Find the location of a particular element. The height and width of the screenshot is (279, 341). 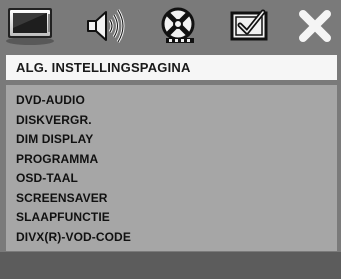

menu-item-disc-lock: DISKVERGR. is located at coordinates (171, 121).